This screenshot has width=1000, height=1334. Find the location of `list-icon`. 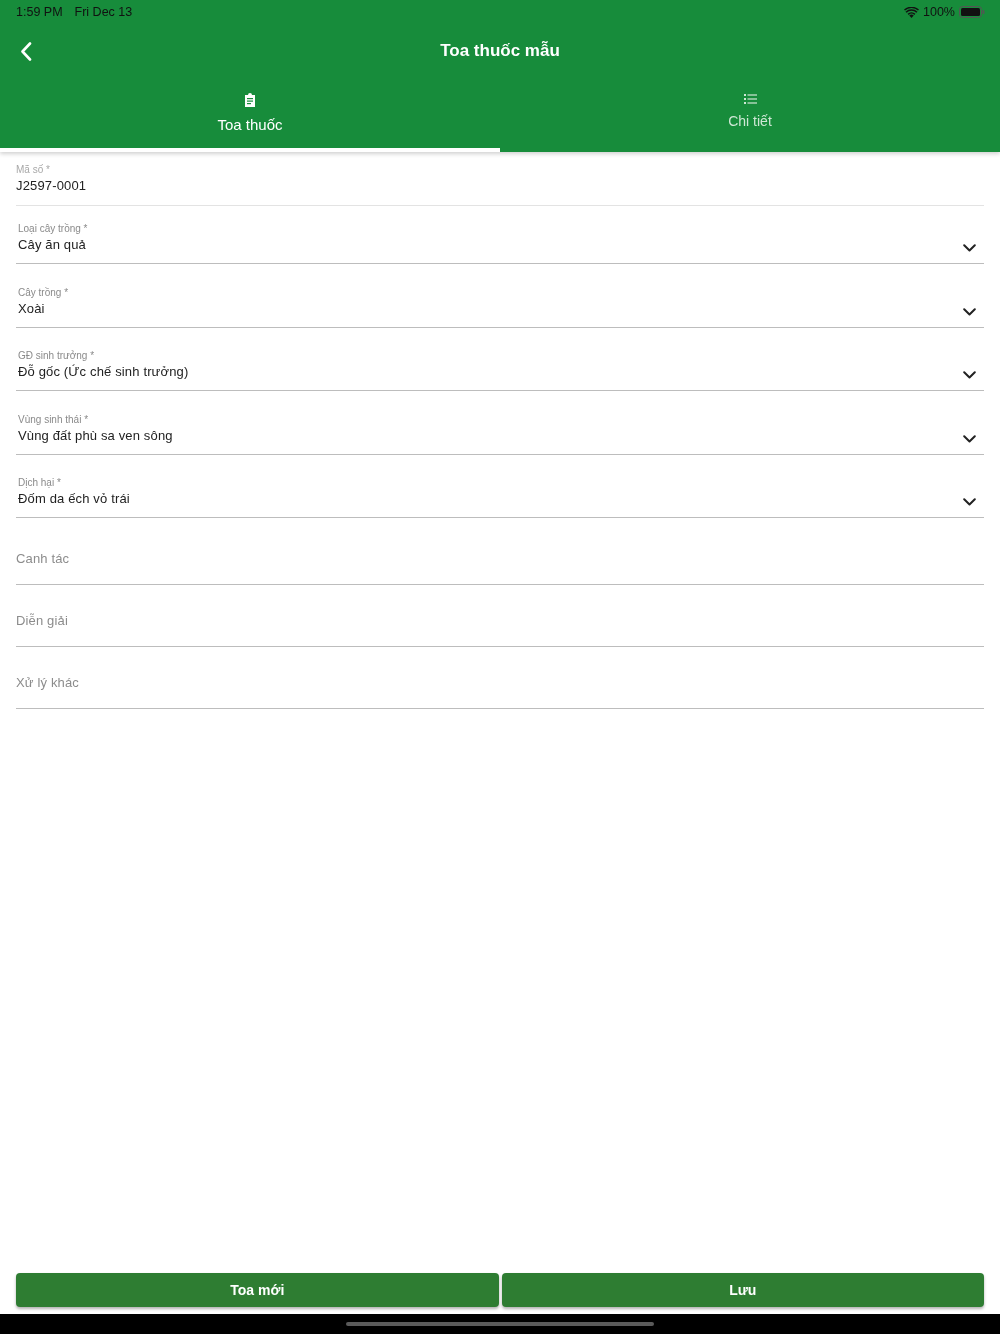

list-icon is located at coordinates (750, 99).